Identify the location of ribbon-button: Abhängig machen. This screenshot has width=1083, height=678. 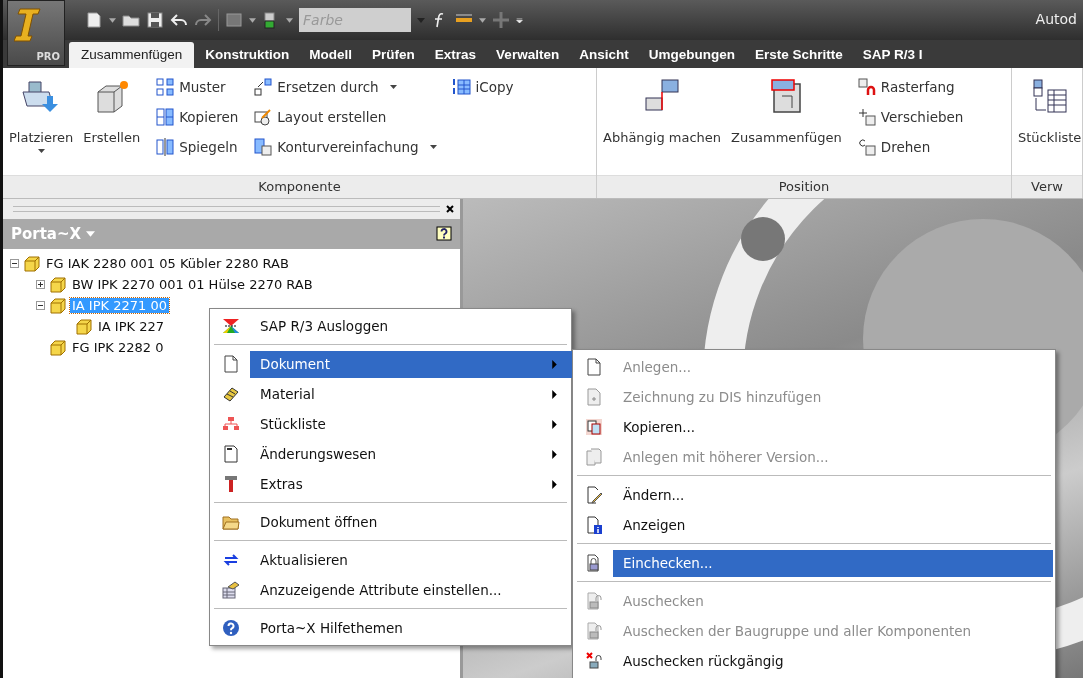
(662, 111).